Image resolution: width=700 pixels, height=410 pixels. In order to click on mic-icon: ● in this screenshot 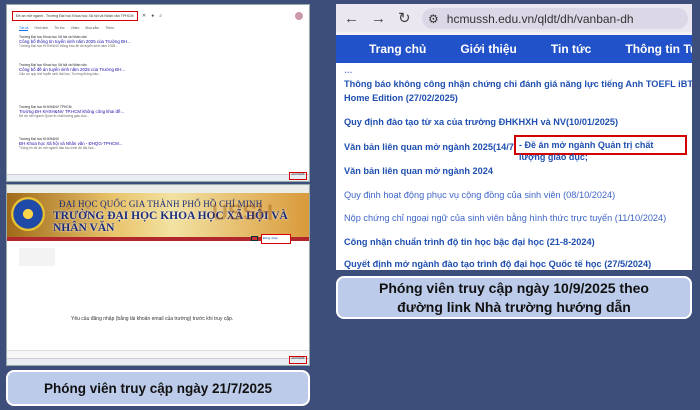, I will do `click(152, 16)`.